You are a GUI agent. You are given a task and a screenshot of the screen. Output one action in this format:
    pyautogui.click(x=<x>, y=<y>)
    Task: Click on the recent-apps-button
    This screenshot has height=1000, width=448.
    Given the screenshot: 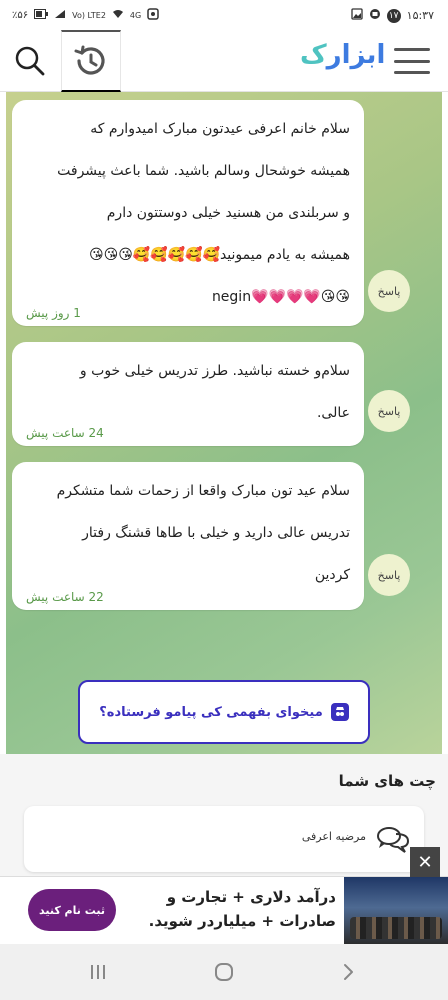 What is the action you would take?
    pyautogui.click(x=98, y=972)
    